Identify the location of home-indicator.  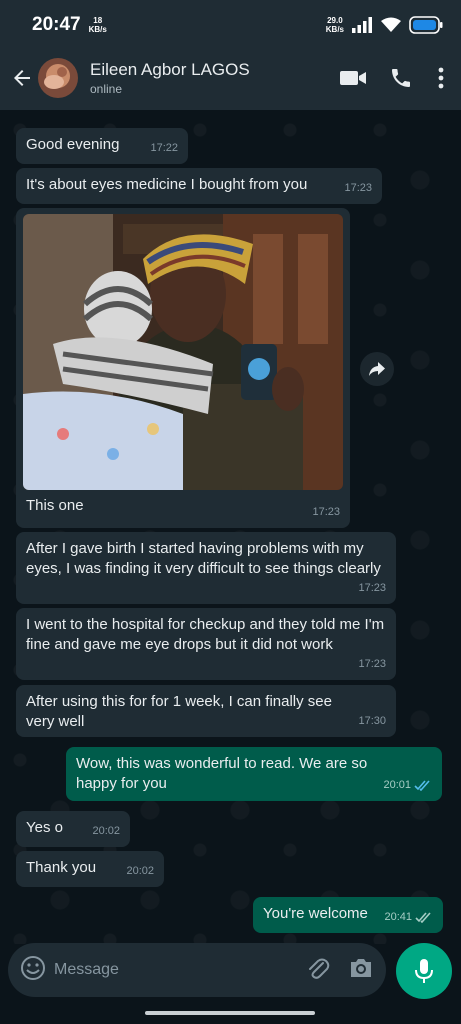
(230, 1013).